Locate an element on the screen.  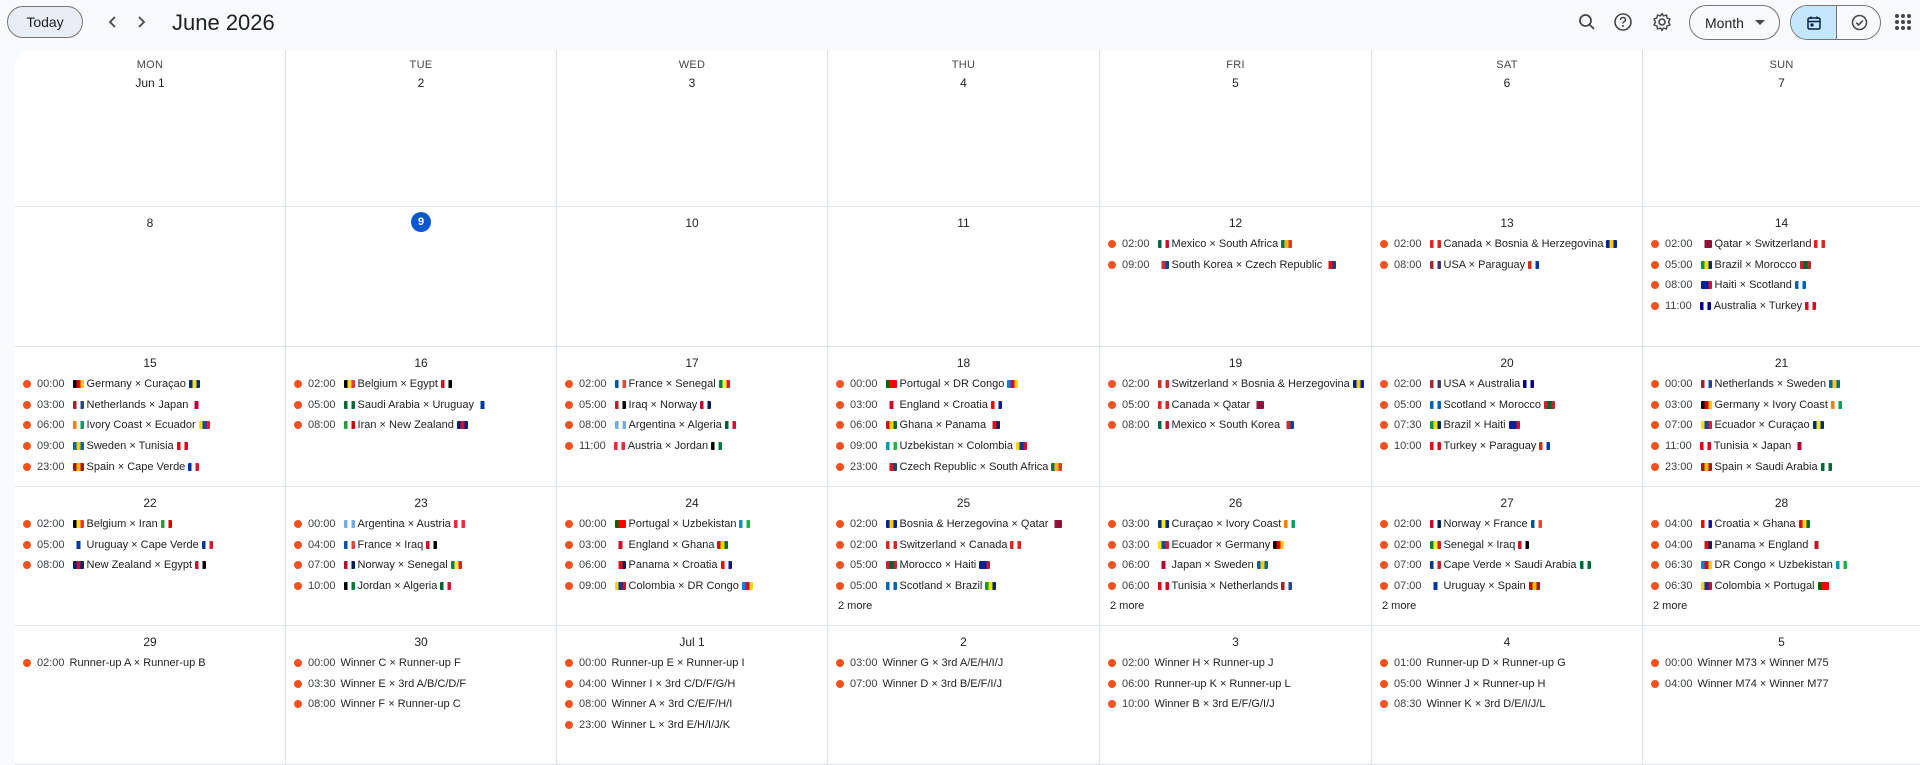
event-chip: 03:00 England × Ghana is located at coordinates (694, 545).